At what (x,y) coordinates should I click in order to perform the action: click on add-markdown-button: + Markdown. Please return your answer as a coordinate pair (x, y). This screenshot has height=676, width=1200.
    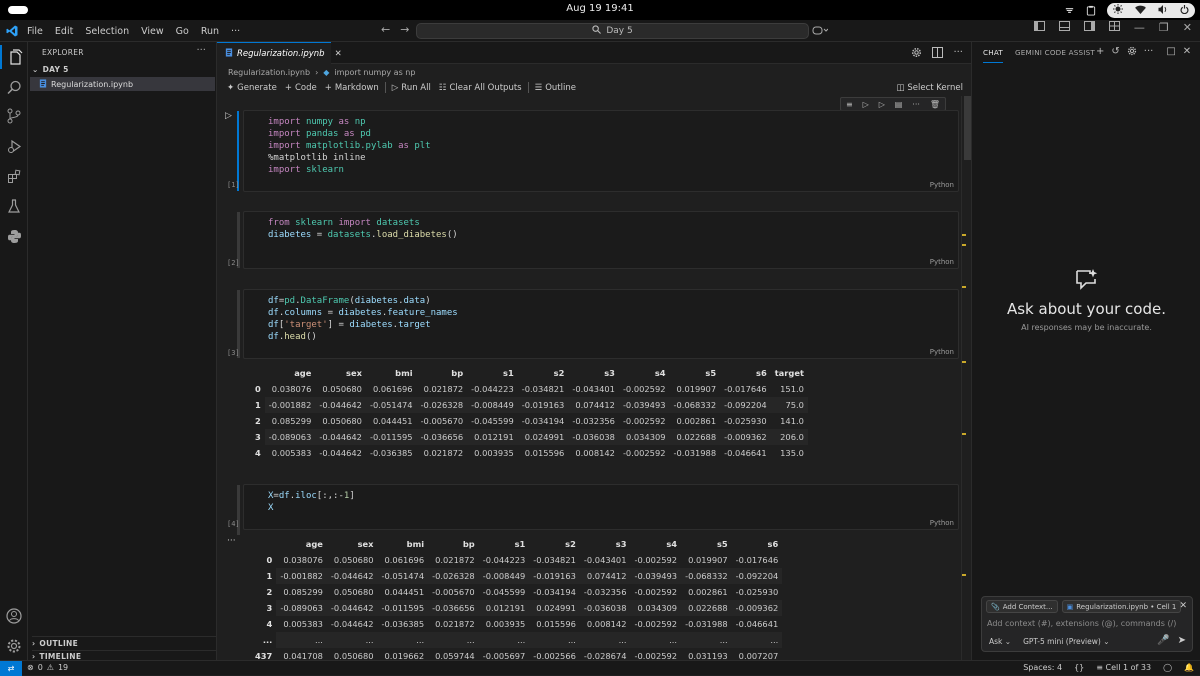
    Looking at the image, I should click on (352, 88).